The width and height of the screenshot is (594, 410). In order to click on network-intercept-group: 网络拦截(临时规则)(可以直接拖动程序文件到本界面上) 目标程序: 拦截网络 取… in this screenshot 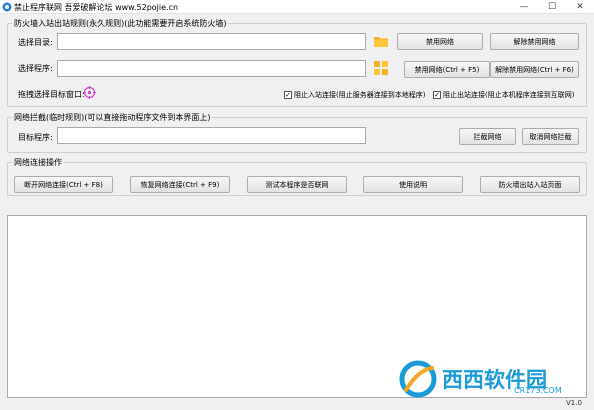, I will do `click(297, 132)`.